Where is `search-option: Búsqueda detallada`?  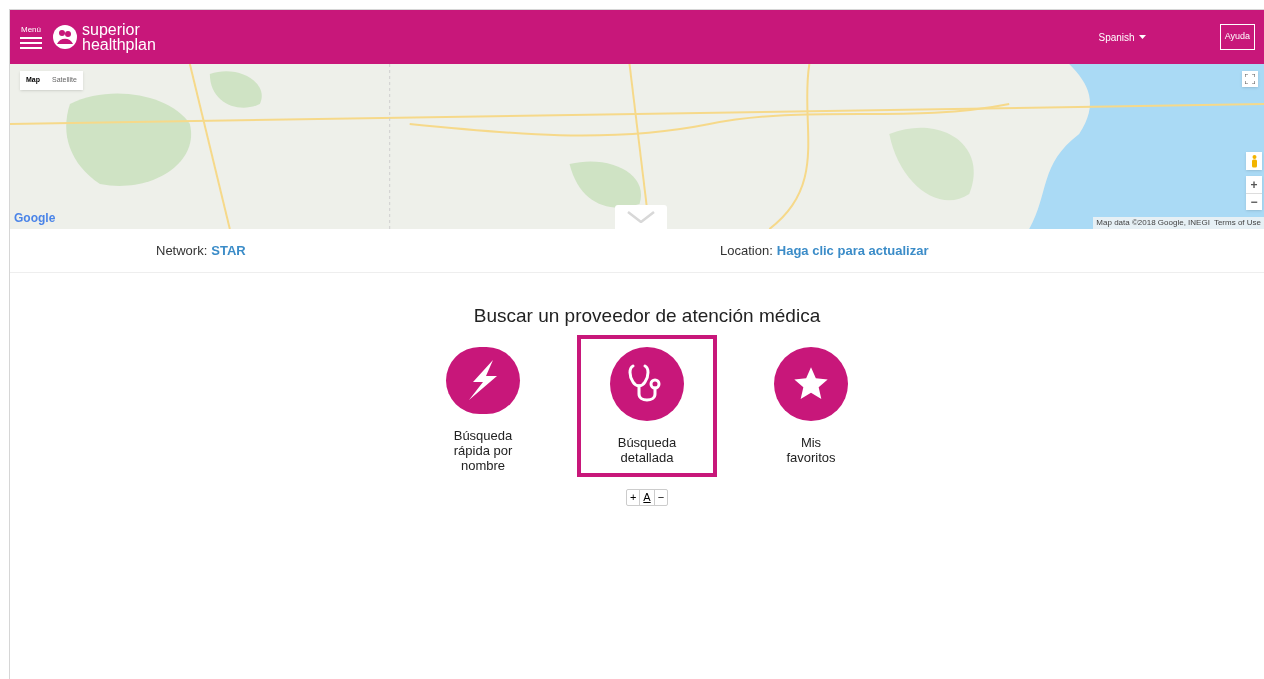
search-option: Búsqueda detallada is located at coordinates (647, 405).